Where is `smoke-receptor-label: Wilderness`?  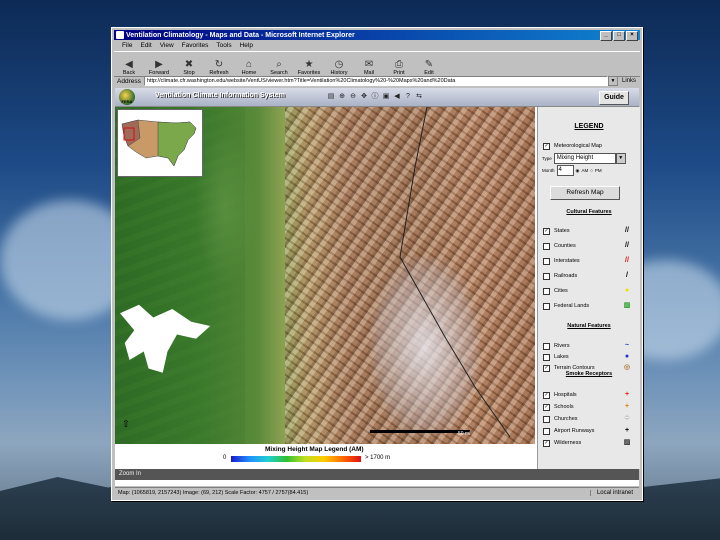 smoke-receptor-label: Wilderness is located at coordinates (568, 443).